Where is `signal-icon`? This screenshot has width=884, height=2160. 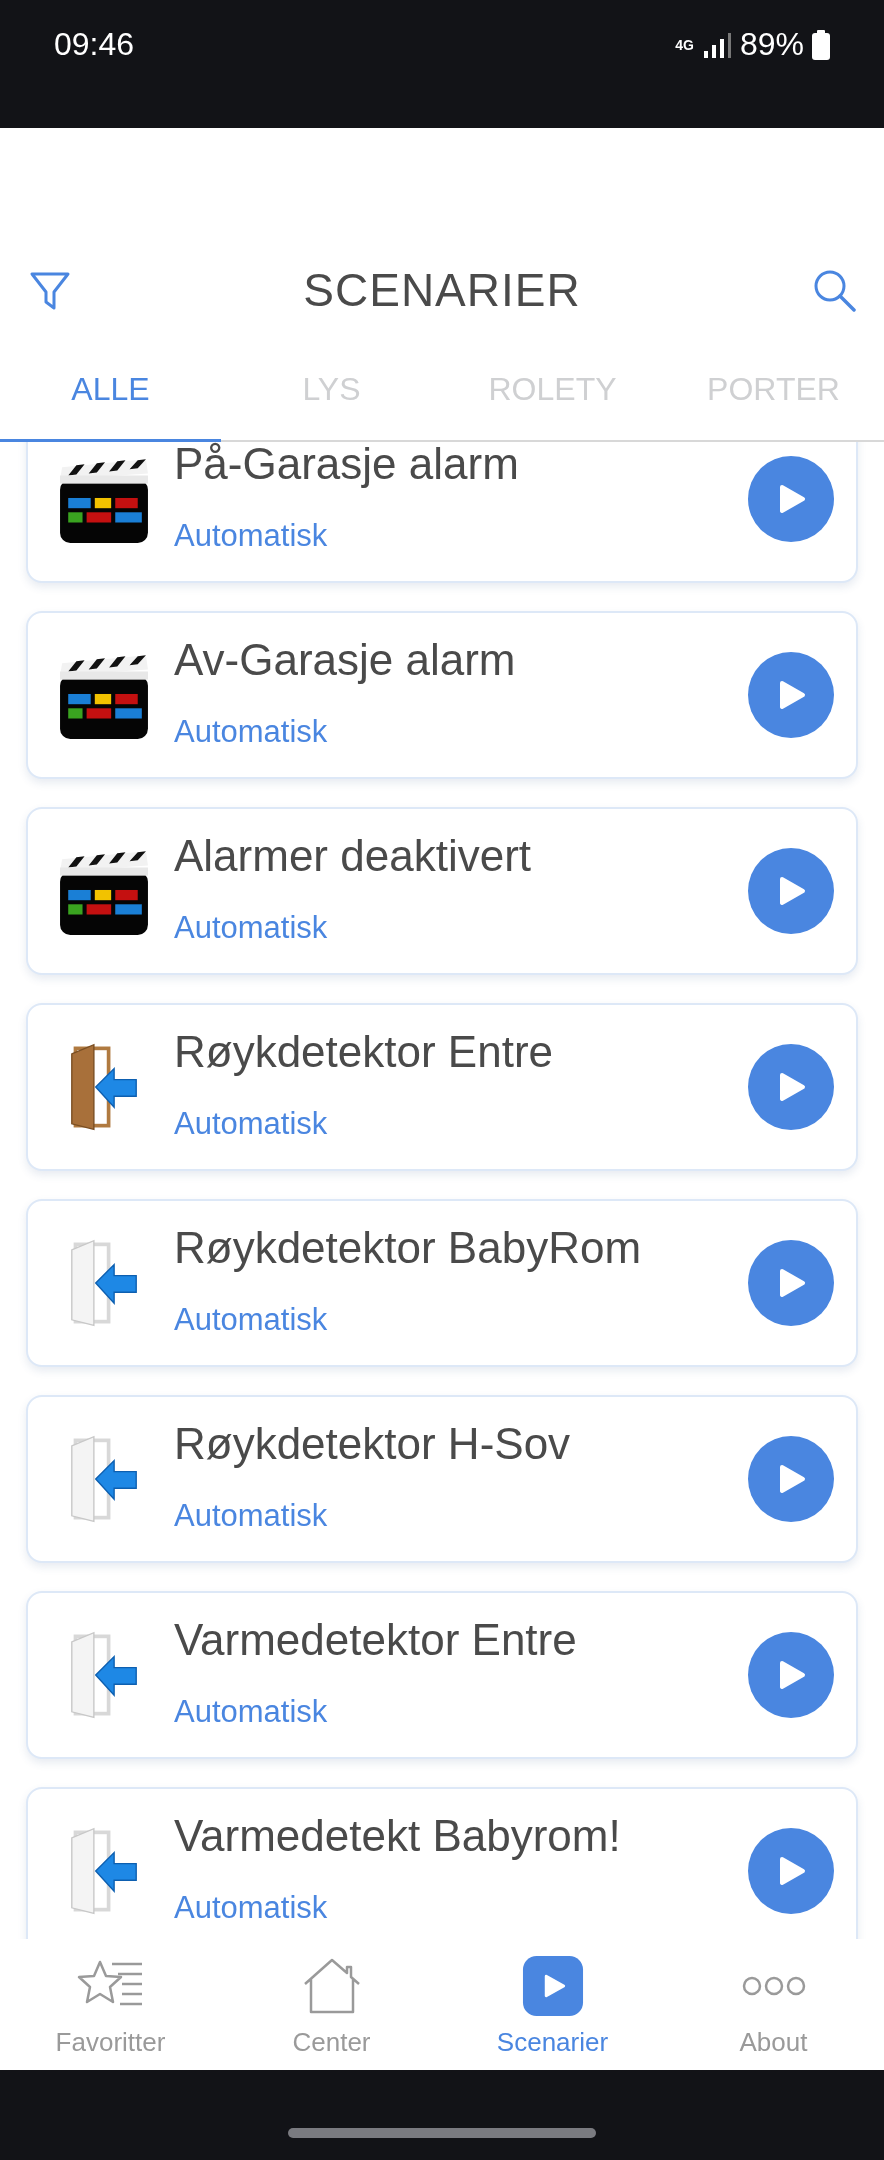 signal-icon is located at coordinates (716, 44).